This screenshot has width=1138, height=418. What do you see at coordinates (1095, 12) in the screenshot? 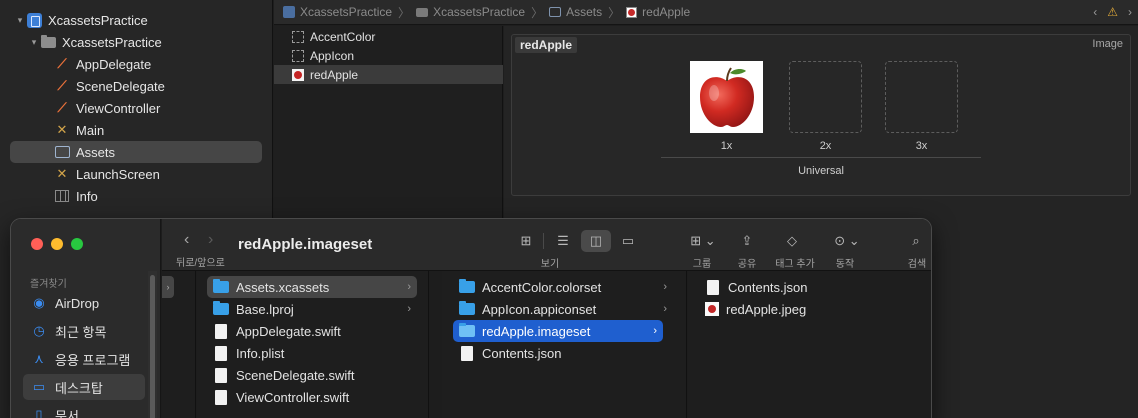
I see `previous-issue-icon: ‹` at bounding box center [1095, 12].